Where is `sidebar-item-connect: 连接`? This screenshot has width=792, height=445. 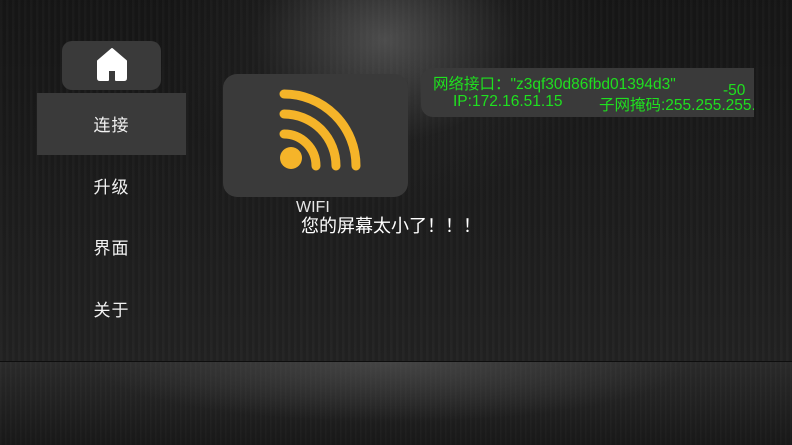 sidebar-item-connect: 连接 is located at coordinates (111, 124).